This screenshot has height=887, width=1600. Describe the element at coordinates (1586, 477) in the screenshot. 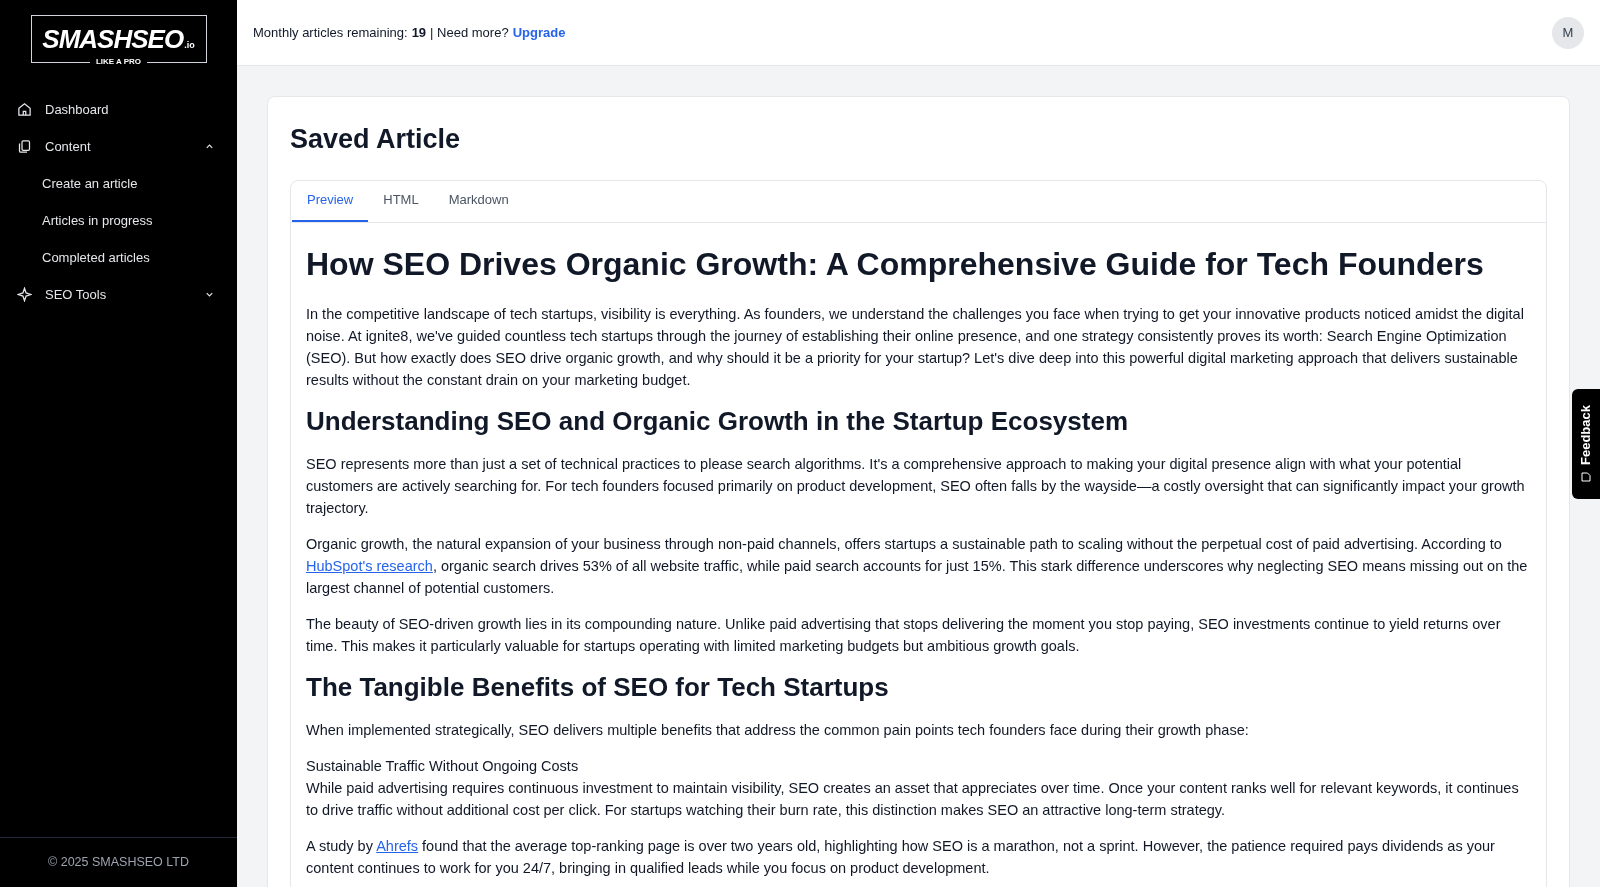

I see `note-icon` at that location.